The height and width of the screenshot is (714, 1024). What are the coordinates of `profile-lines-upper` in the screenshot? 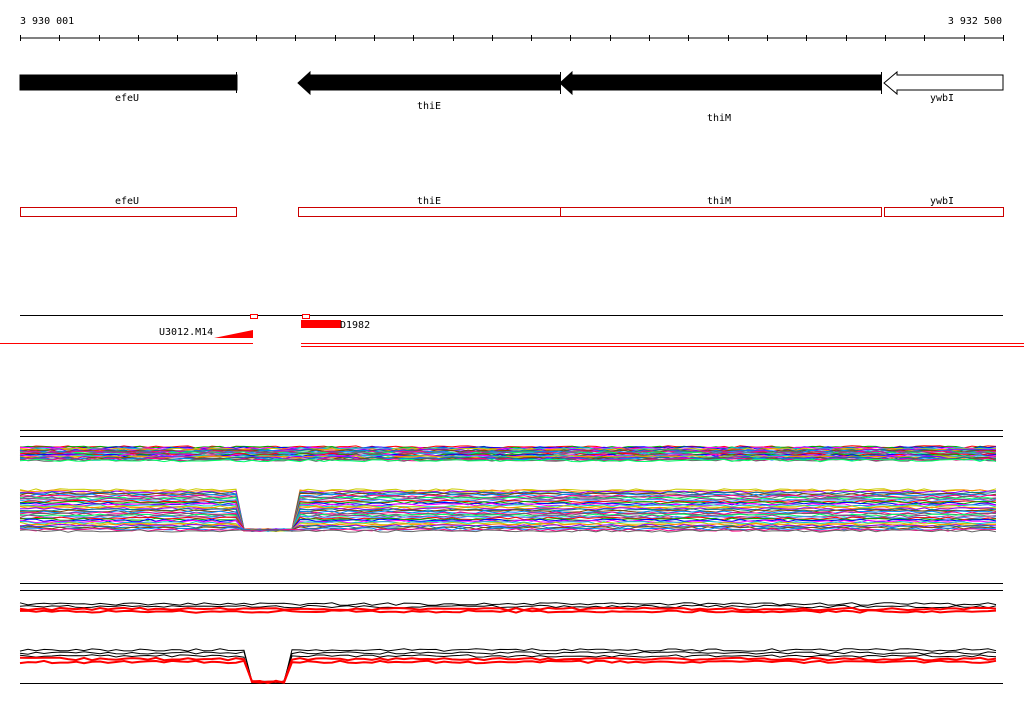 It's located at (508, 454).